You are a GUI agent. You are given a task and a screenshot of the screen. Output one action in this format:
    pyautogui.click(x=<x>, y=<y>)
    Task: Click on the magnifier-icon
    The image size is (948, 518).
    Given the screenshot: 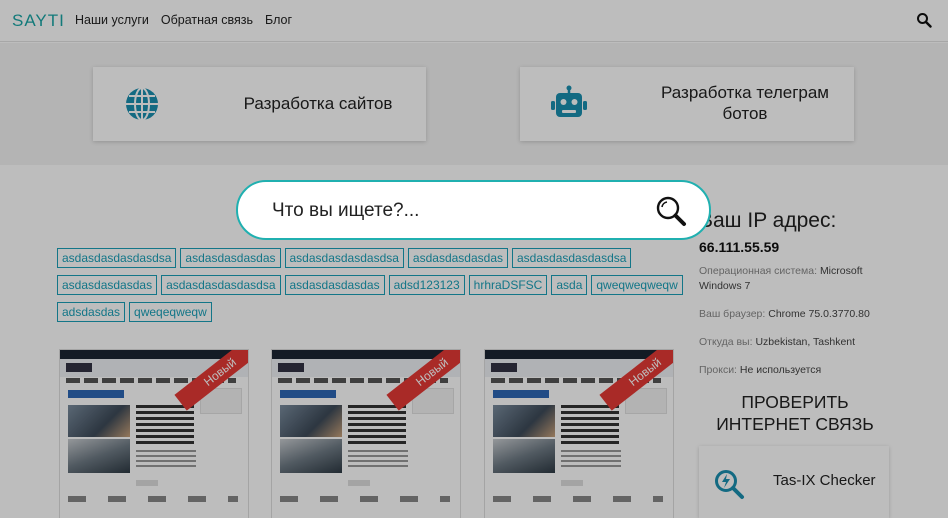 What is the action you would take?
    pyautogui.click(x=671, y=211)
    